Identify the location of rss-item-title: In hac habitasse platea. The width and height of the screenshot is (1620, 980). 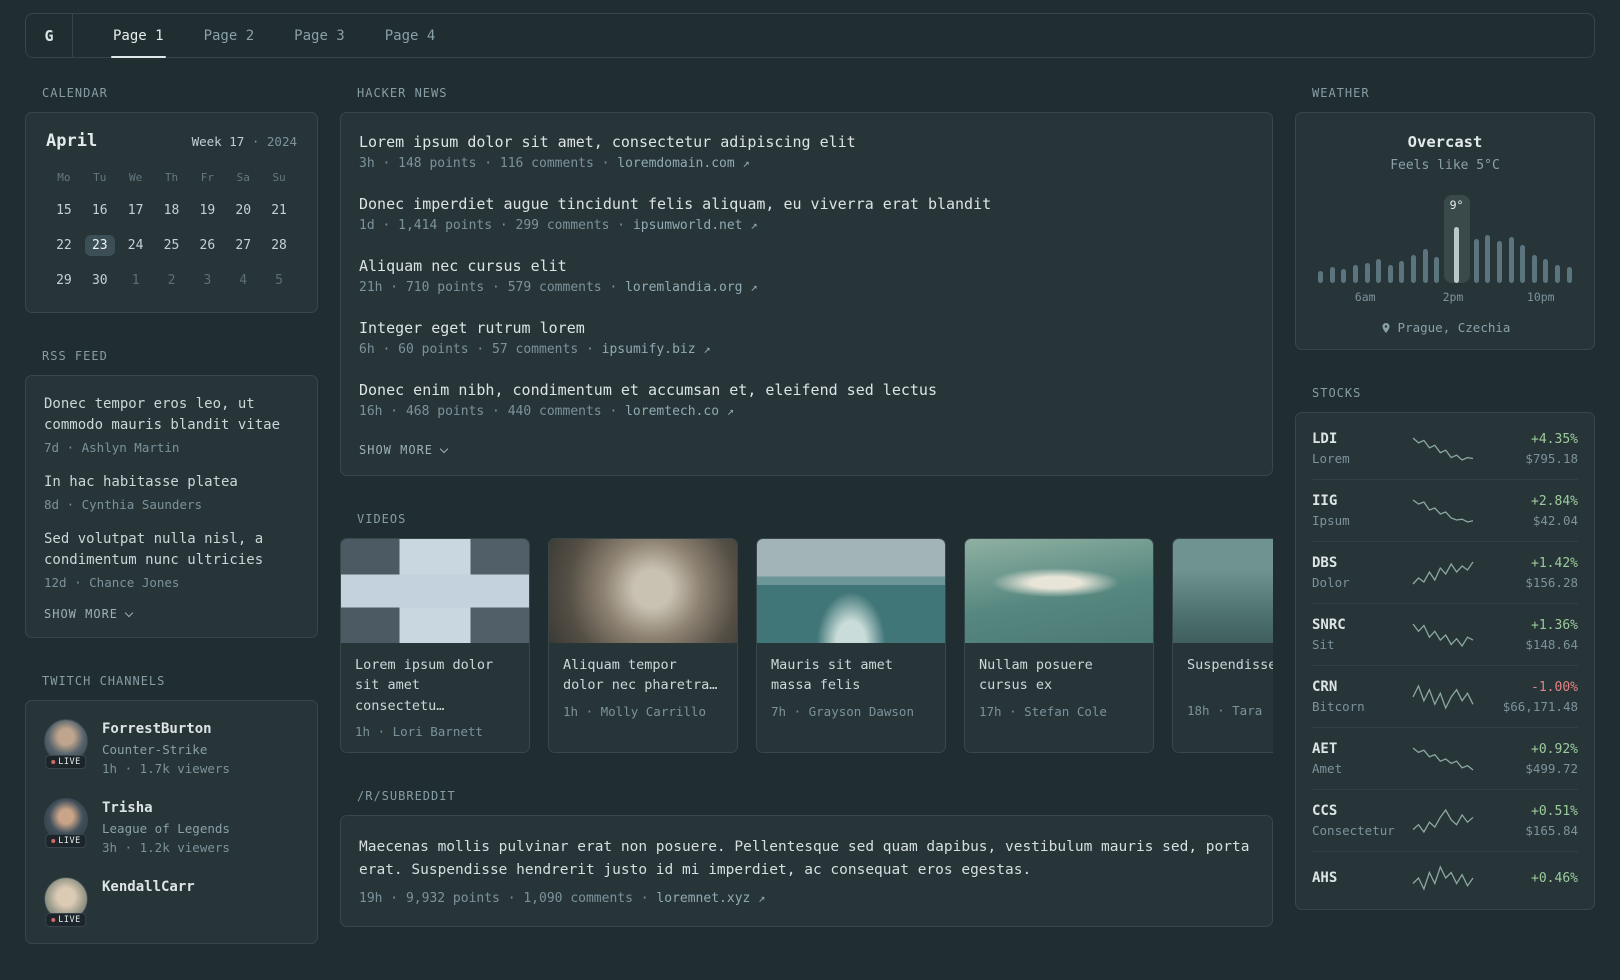
(171, 482).